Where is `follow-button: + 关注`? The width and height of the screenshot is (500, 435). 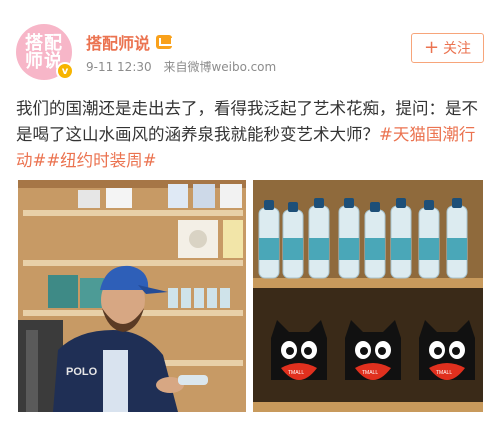 follow-button: + 关注 is located at coordinates (447, 48).